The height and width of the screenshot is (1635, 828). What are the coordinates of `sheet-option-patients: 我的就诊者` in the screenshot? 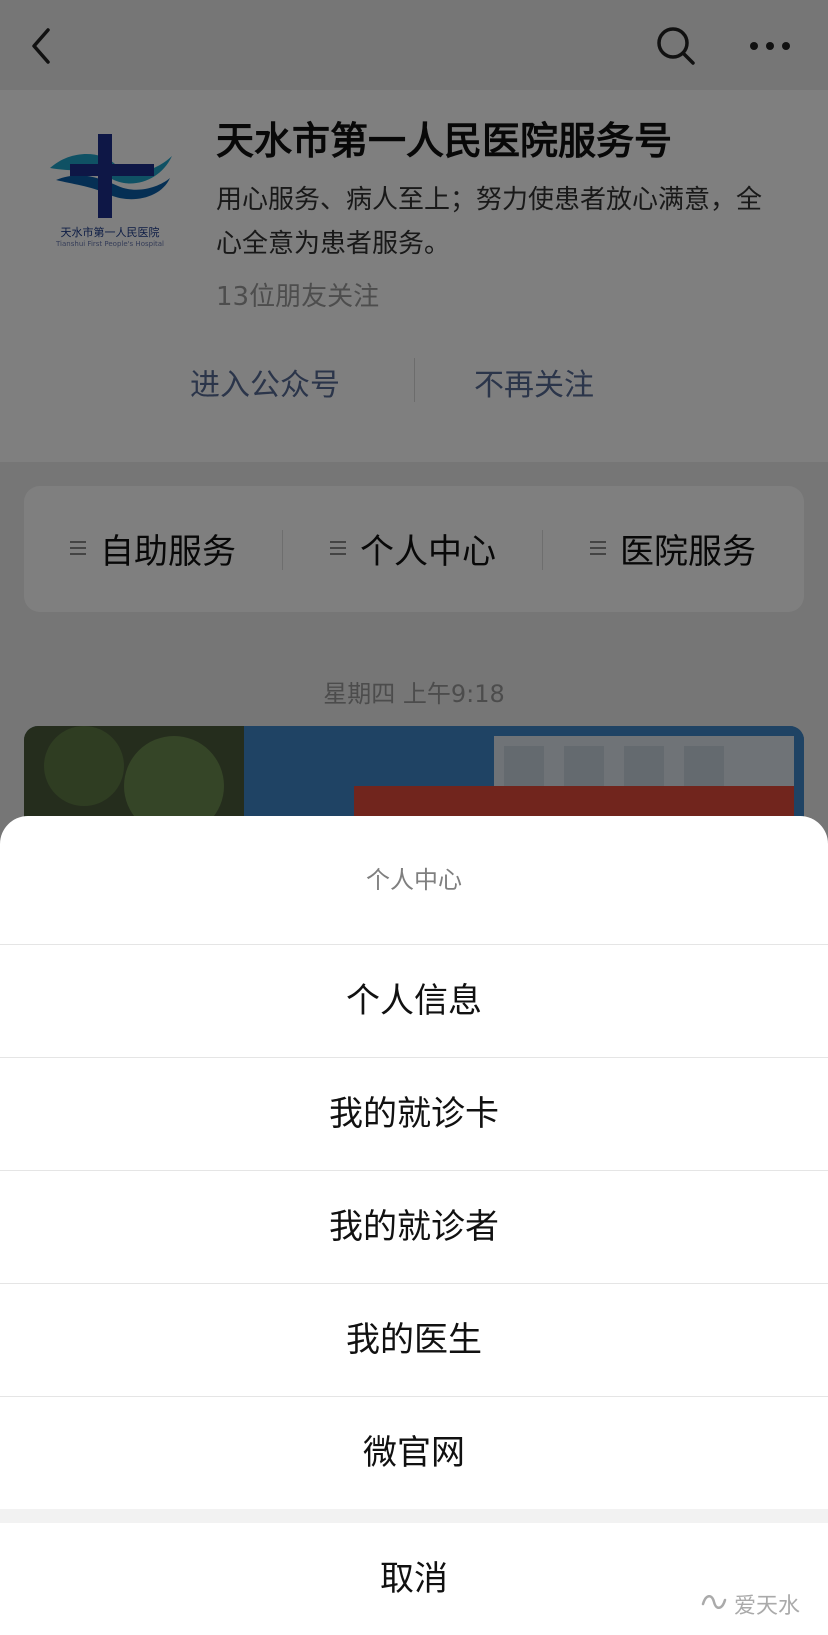 It's located at (414, 1226).